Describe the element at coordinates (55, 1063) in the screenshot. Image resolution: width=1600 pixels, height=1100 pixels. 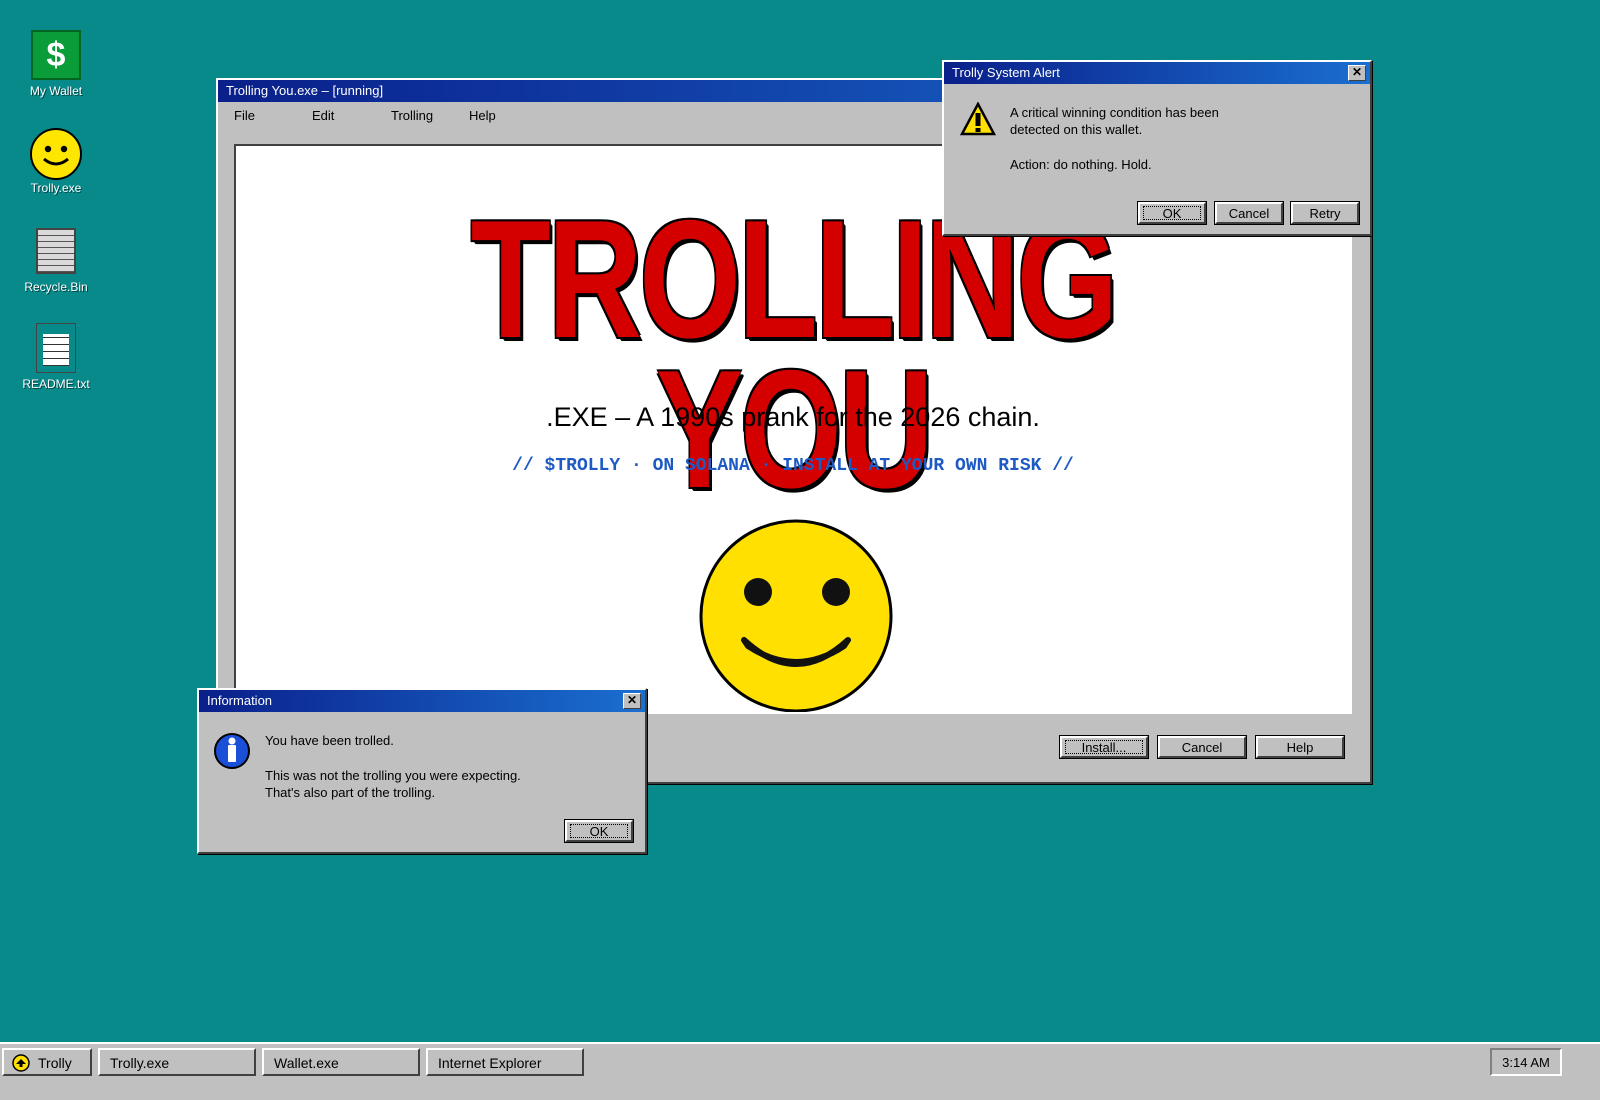
I see `start-label: Trolly` at that location.